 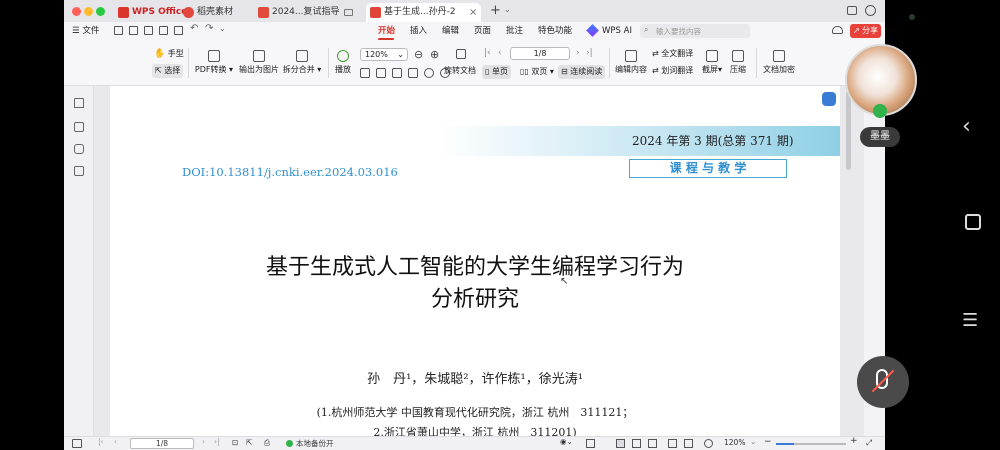 What do you see at coordinates (779, 62) in the screenshot?
I see `doc-encrypt-button: 文档加密` at bounding box center [779, 62].